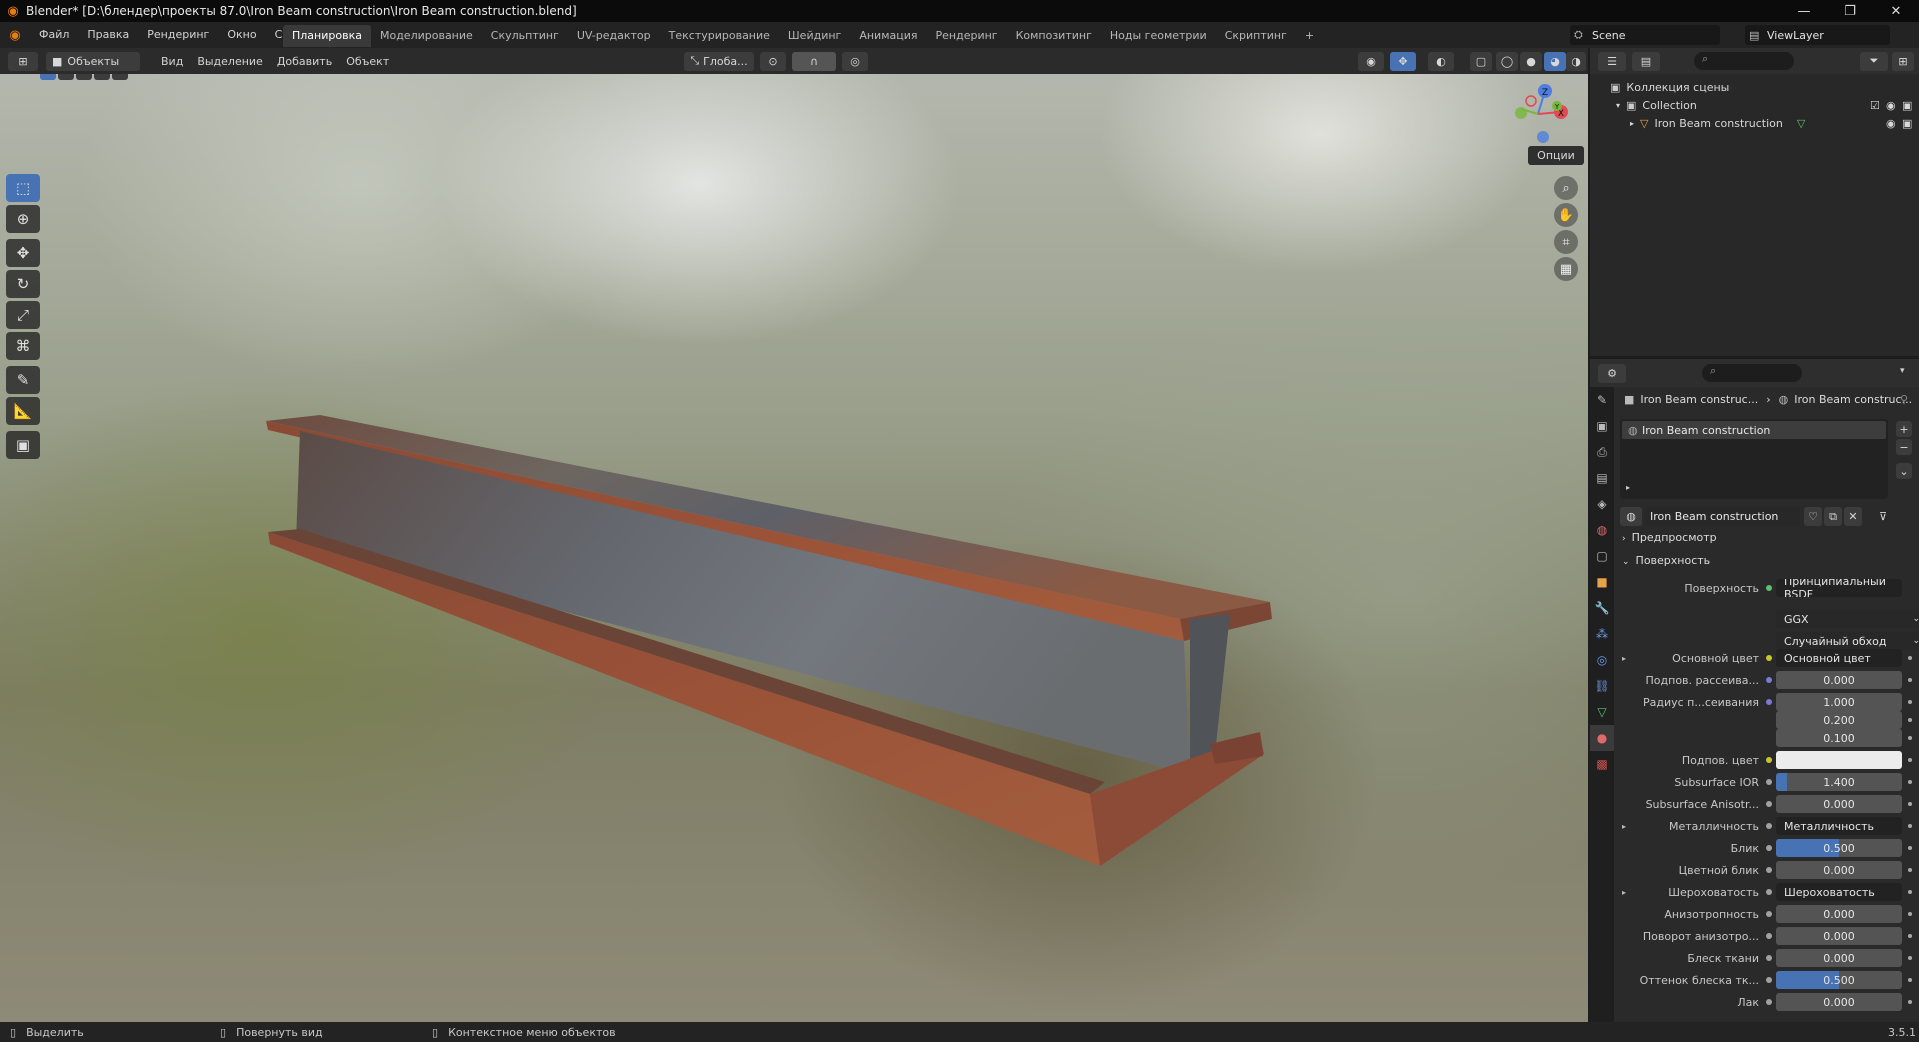 The image size is (1919, 1042). I want to click on viewport-menu-select: Выделение, so click(230, 61).